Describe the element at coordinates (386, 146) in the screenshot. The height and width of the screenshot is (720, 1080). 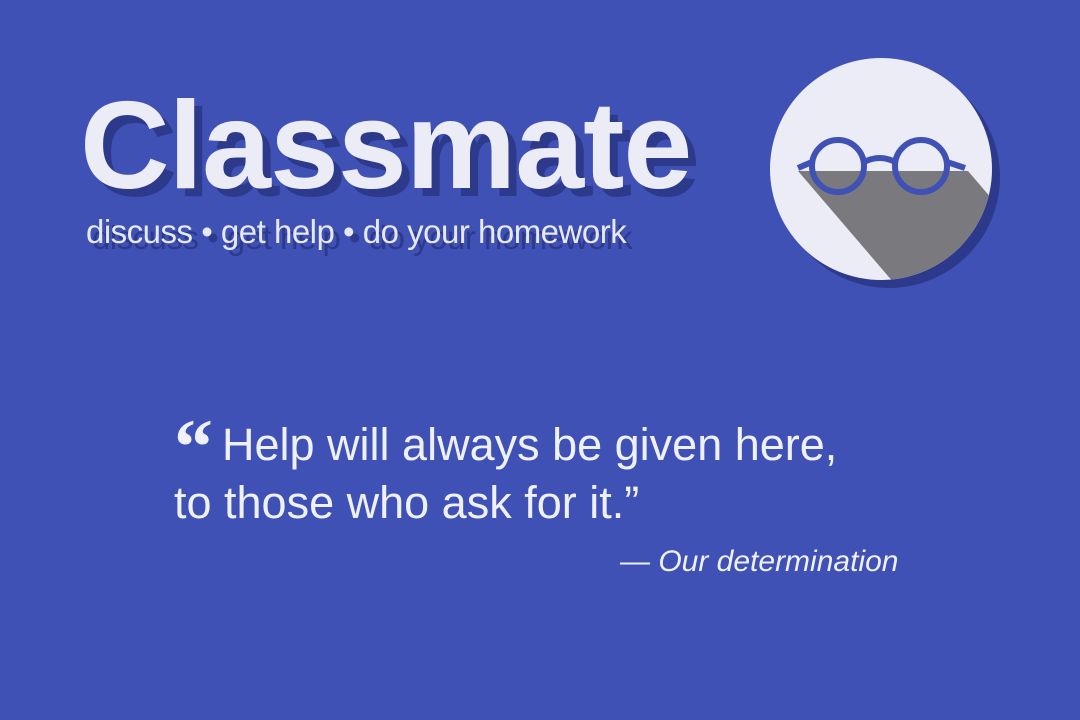
I see `brand-title: Classmate` at that location.